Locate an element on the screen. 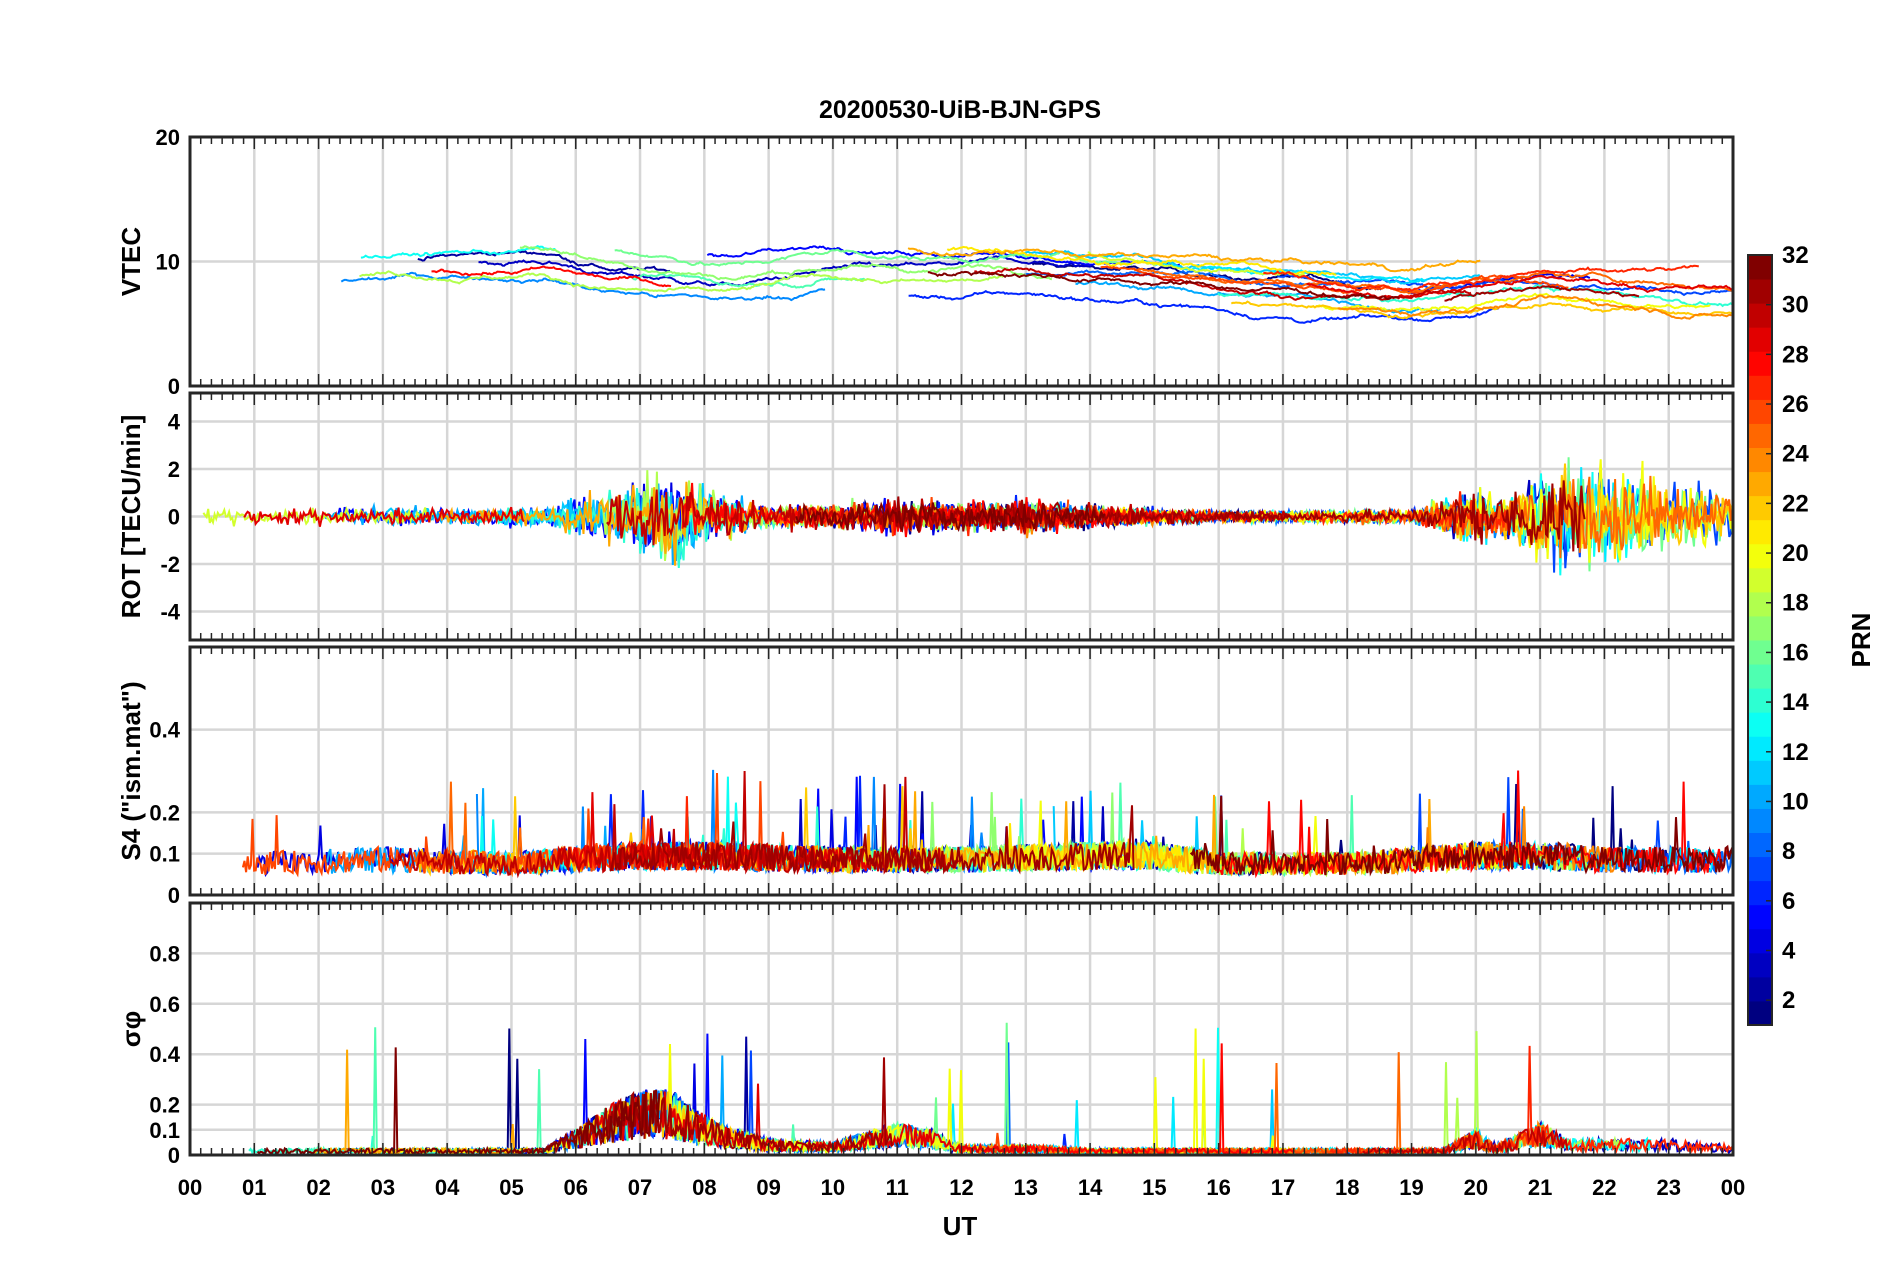  colorbar-label: PRN is located at coordinates (1861, 640).